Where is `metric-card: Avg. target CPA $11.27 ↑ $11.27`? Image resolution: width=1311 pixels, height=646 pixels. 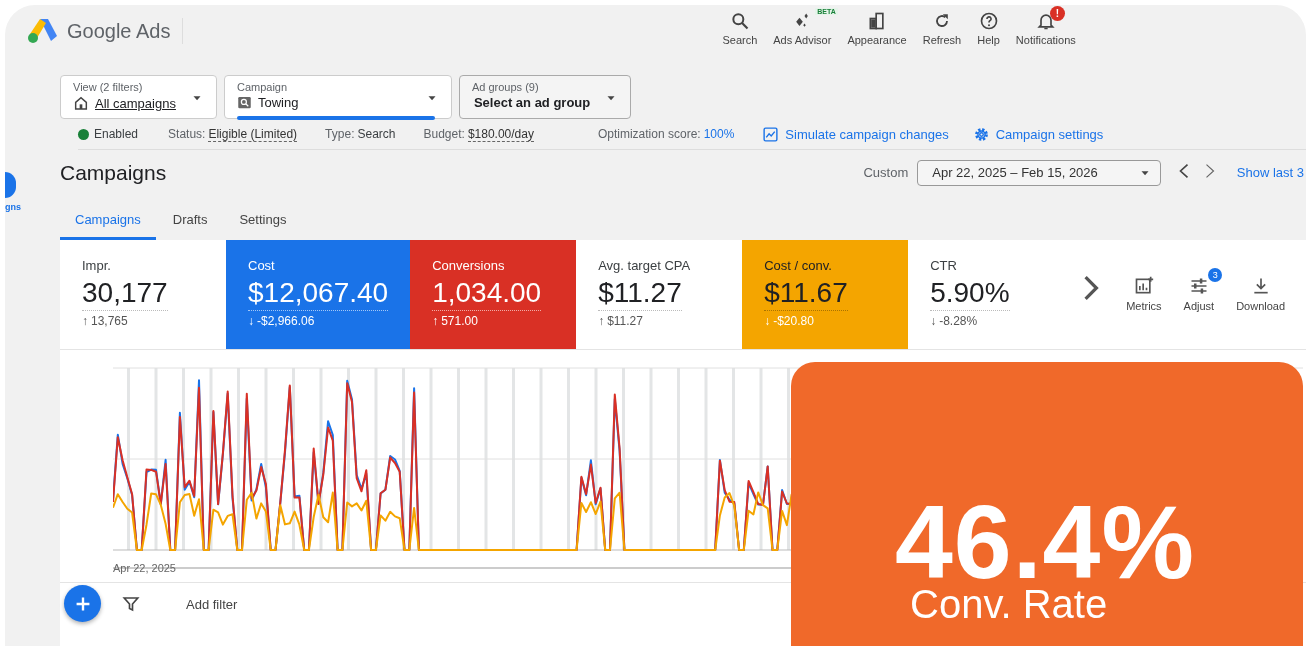
metric-card: Avg. target CPA $11.27 ↑ $11.27 is located at coordinates (659, 294).